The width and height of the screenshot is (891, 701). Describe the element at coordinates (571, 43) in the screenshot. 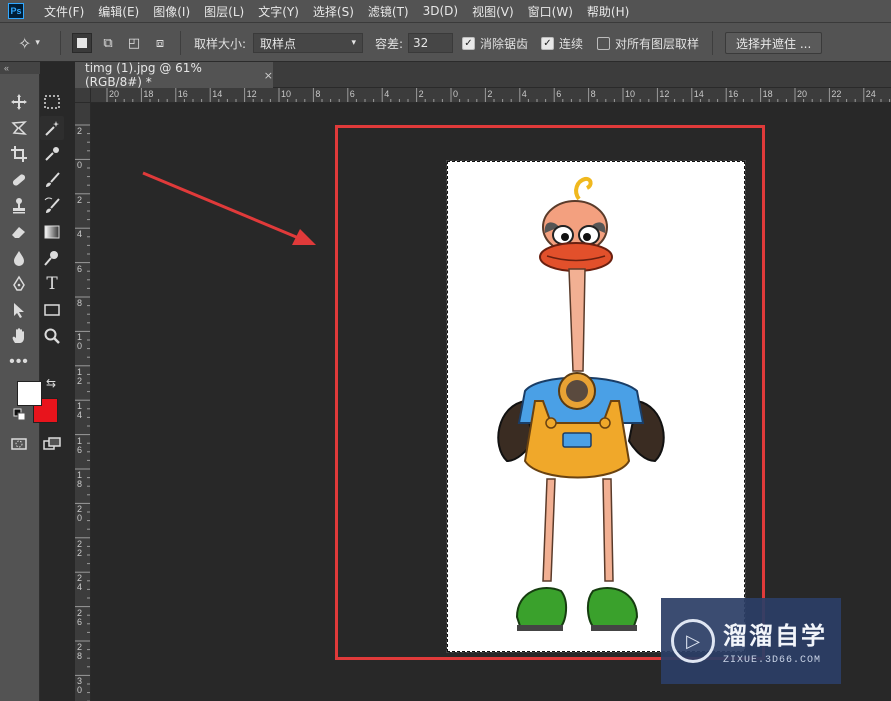

I see `contiguous-label: 连续` at that location.